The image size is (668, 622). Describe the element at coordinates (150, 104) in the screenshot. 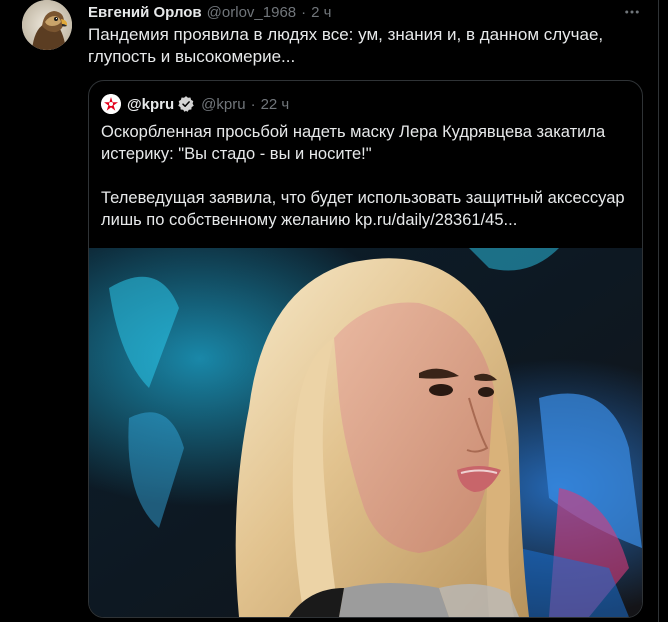

I see `quoted-author-name: @kpru` at that location.